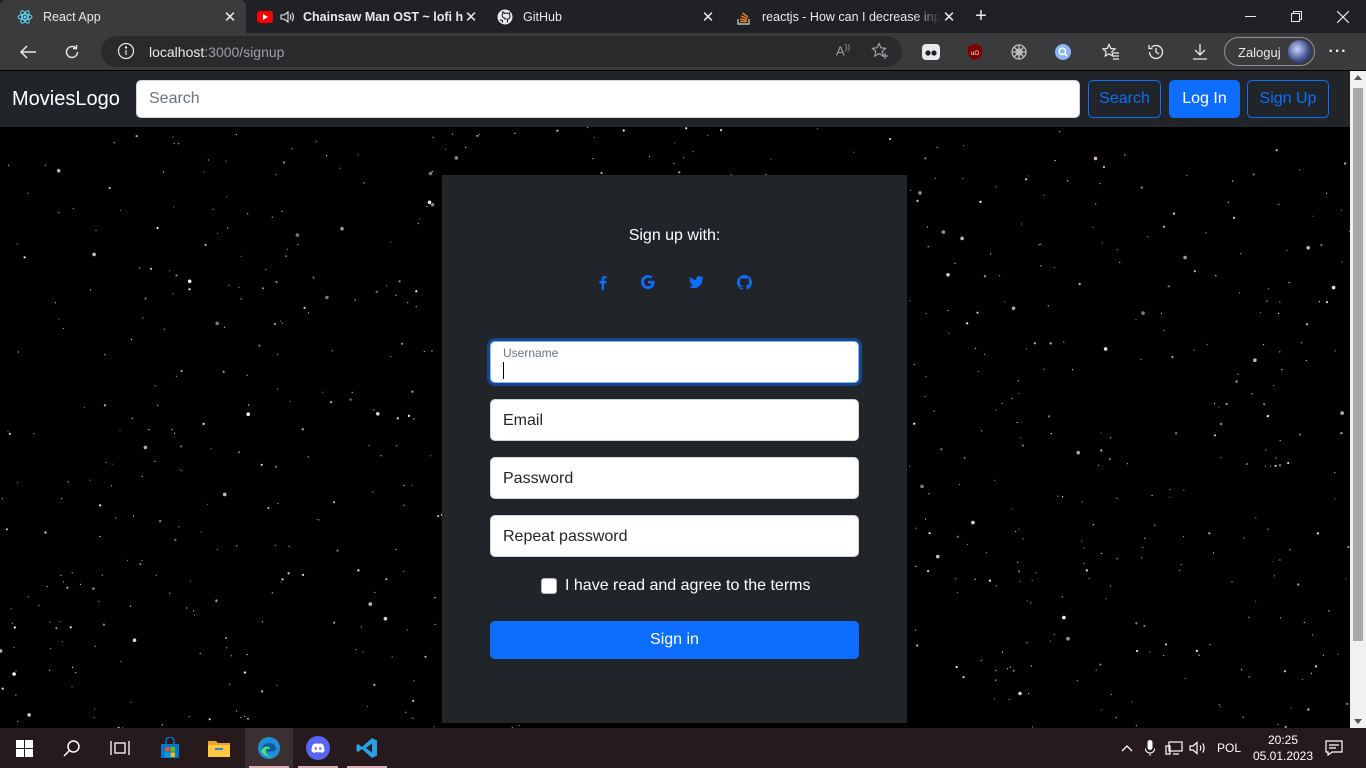 The height and width of the screenshot is (768, 1366). What do you see at coordinates (269, 748) in the screenshot?
I see `edge-icon` at bounding box center [269, 748].